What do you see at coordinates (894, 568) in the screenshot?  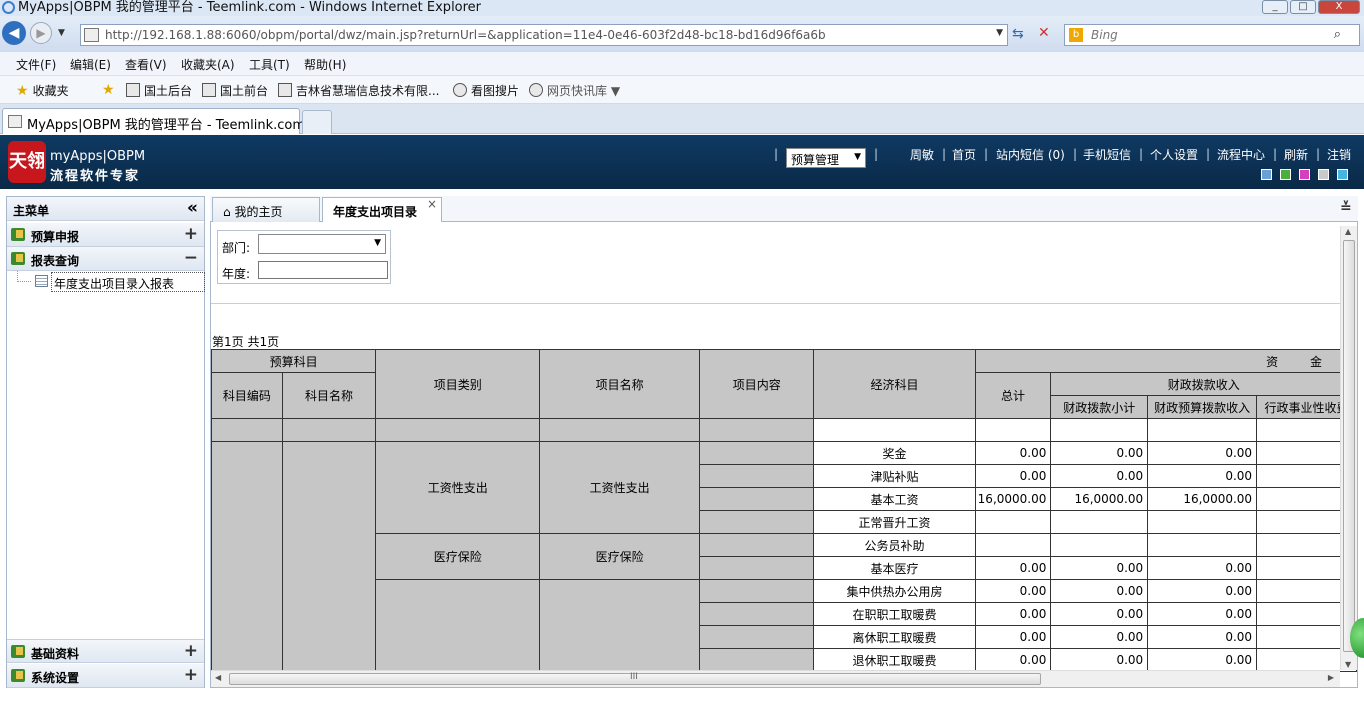 I see `cell-econ: 基本医疗` at bounding box center [894, 568].